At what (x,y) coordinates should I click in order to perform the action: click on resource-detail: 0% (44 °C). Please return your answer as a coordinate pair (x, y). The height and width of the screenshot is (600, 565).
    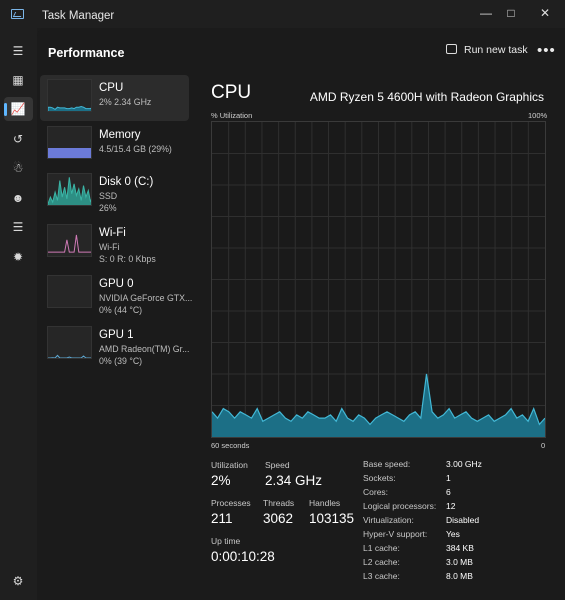
    Looking at the image, I should click on (121, 310).